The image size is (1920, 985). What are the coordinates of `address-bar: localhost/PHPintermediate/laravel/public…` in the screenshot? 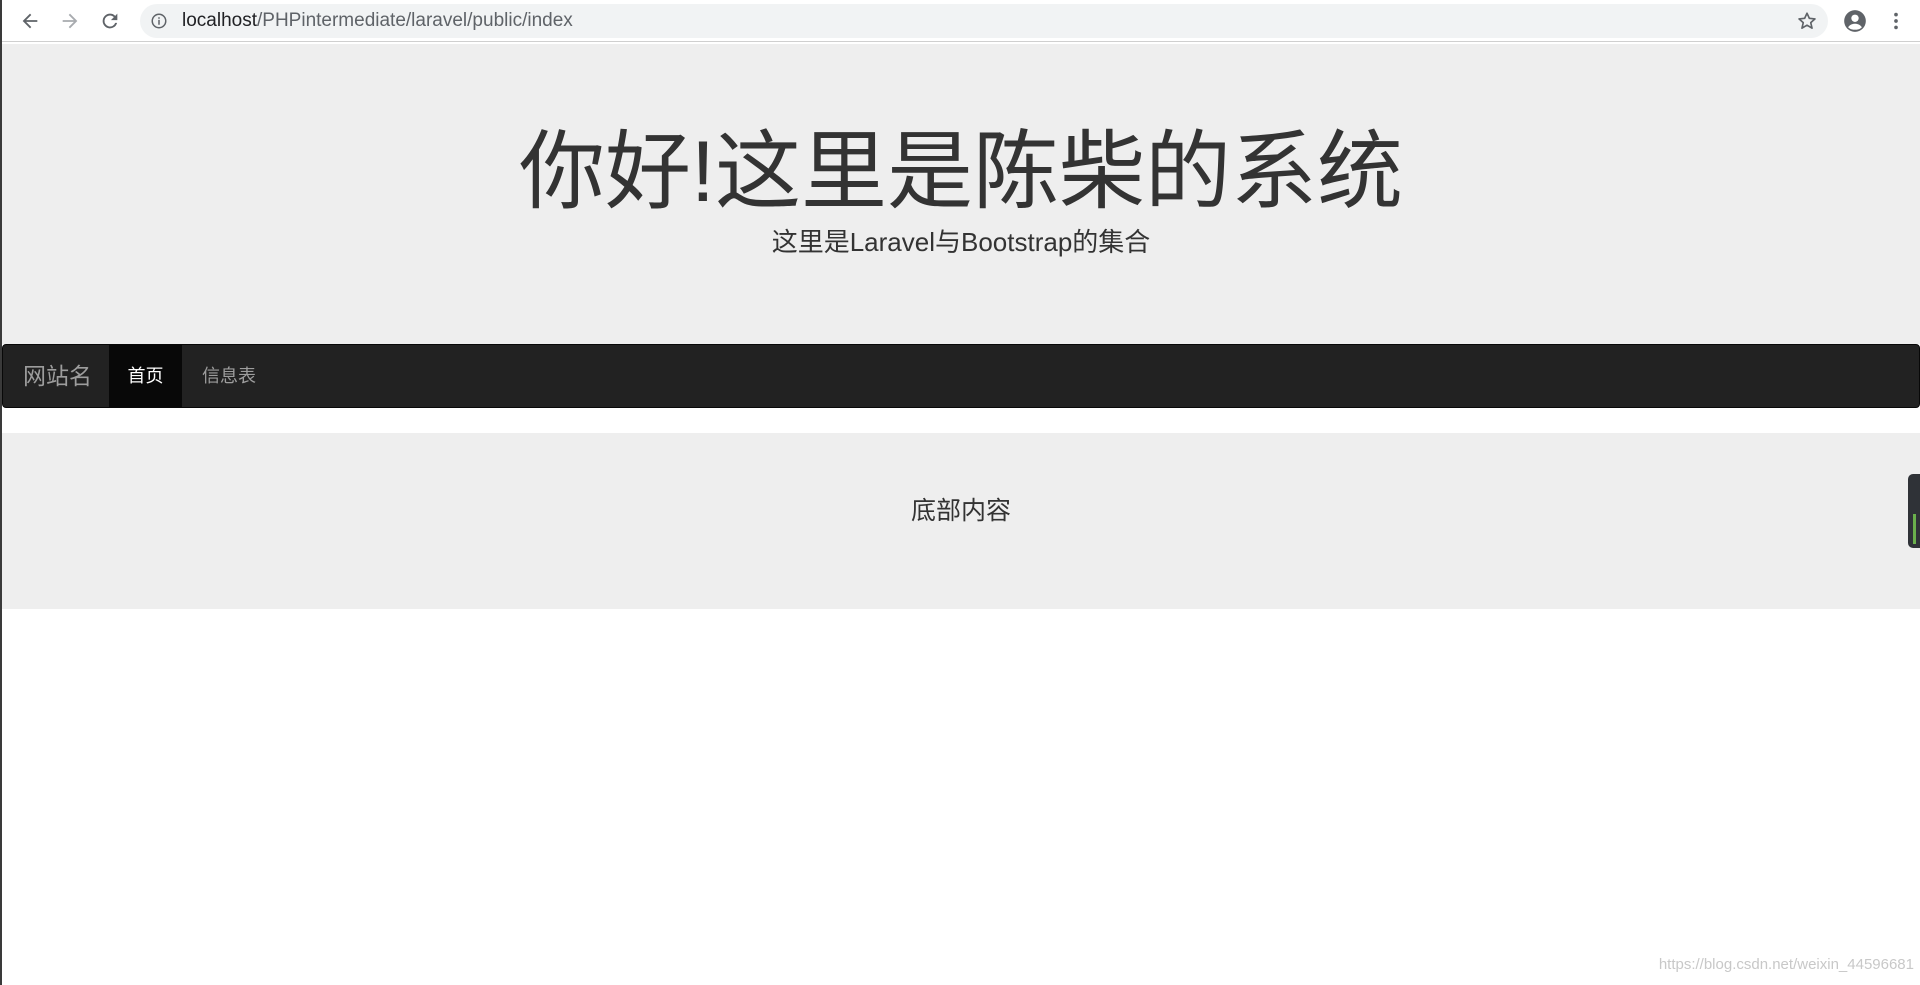 It's located at (984, 21).